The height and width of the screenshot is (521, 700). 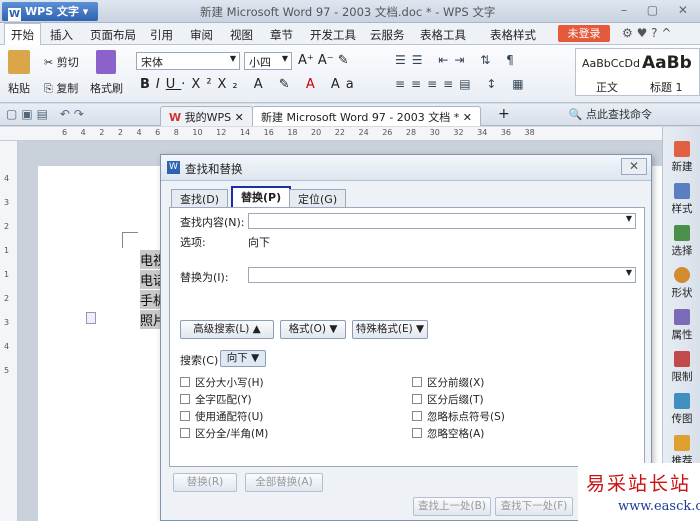 What do you see at coordinates (22, 34) in the screenshot?
I see `menu-home: 开始` at bounding box center [22, 34].